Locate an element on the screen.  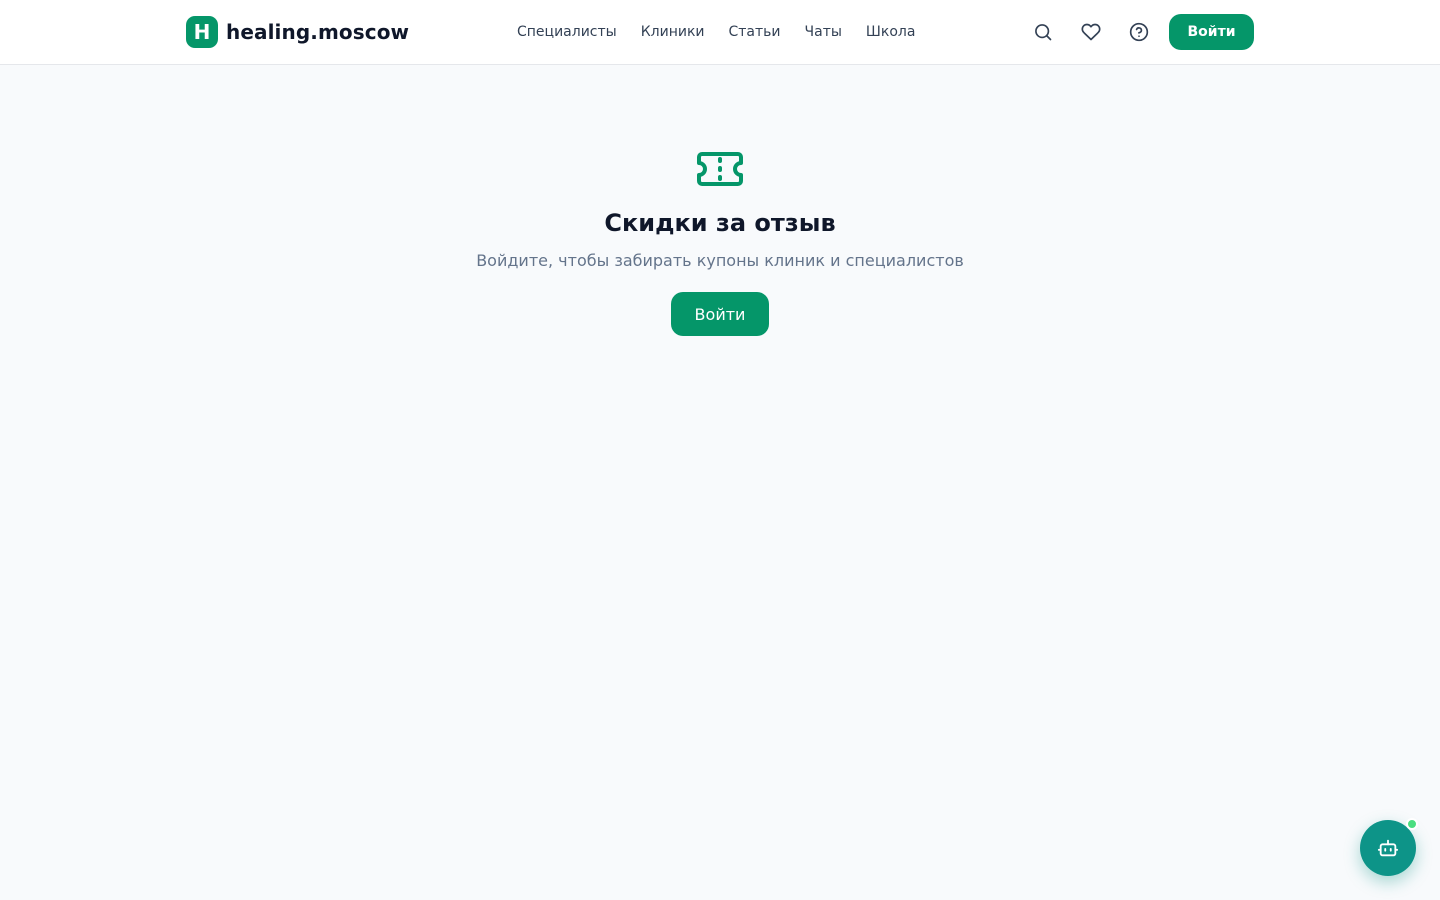
search-button is located at coordinates (1043, 32).